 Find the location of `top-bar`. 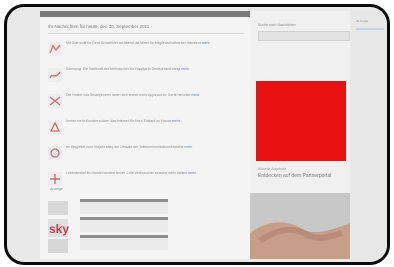

top-bar is located at coordinates (145, 14).